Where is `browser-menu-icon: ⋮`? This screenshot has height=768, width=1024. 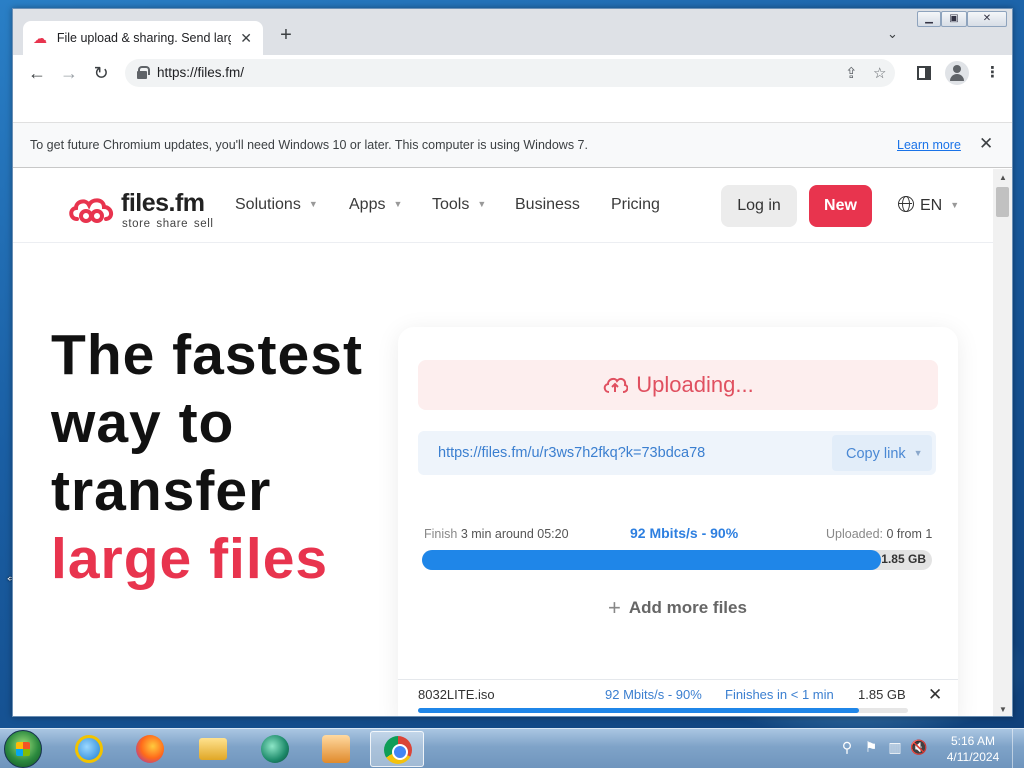
browser-menu-icon: ⋮ is located at coordinates (992, 72).